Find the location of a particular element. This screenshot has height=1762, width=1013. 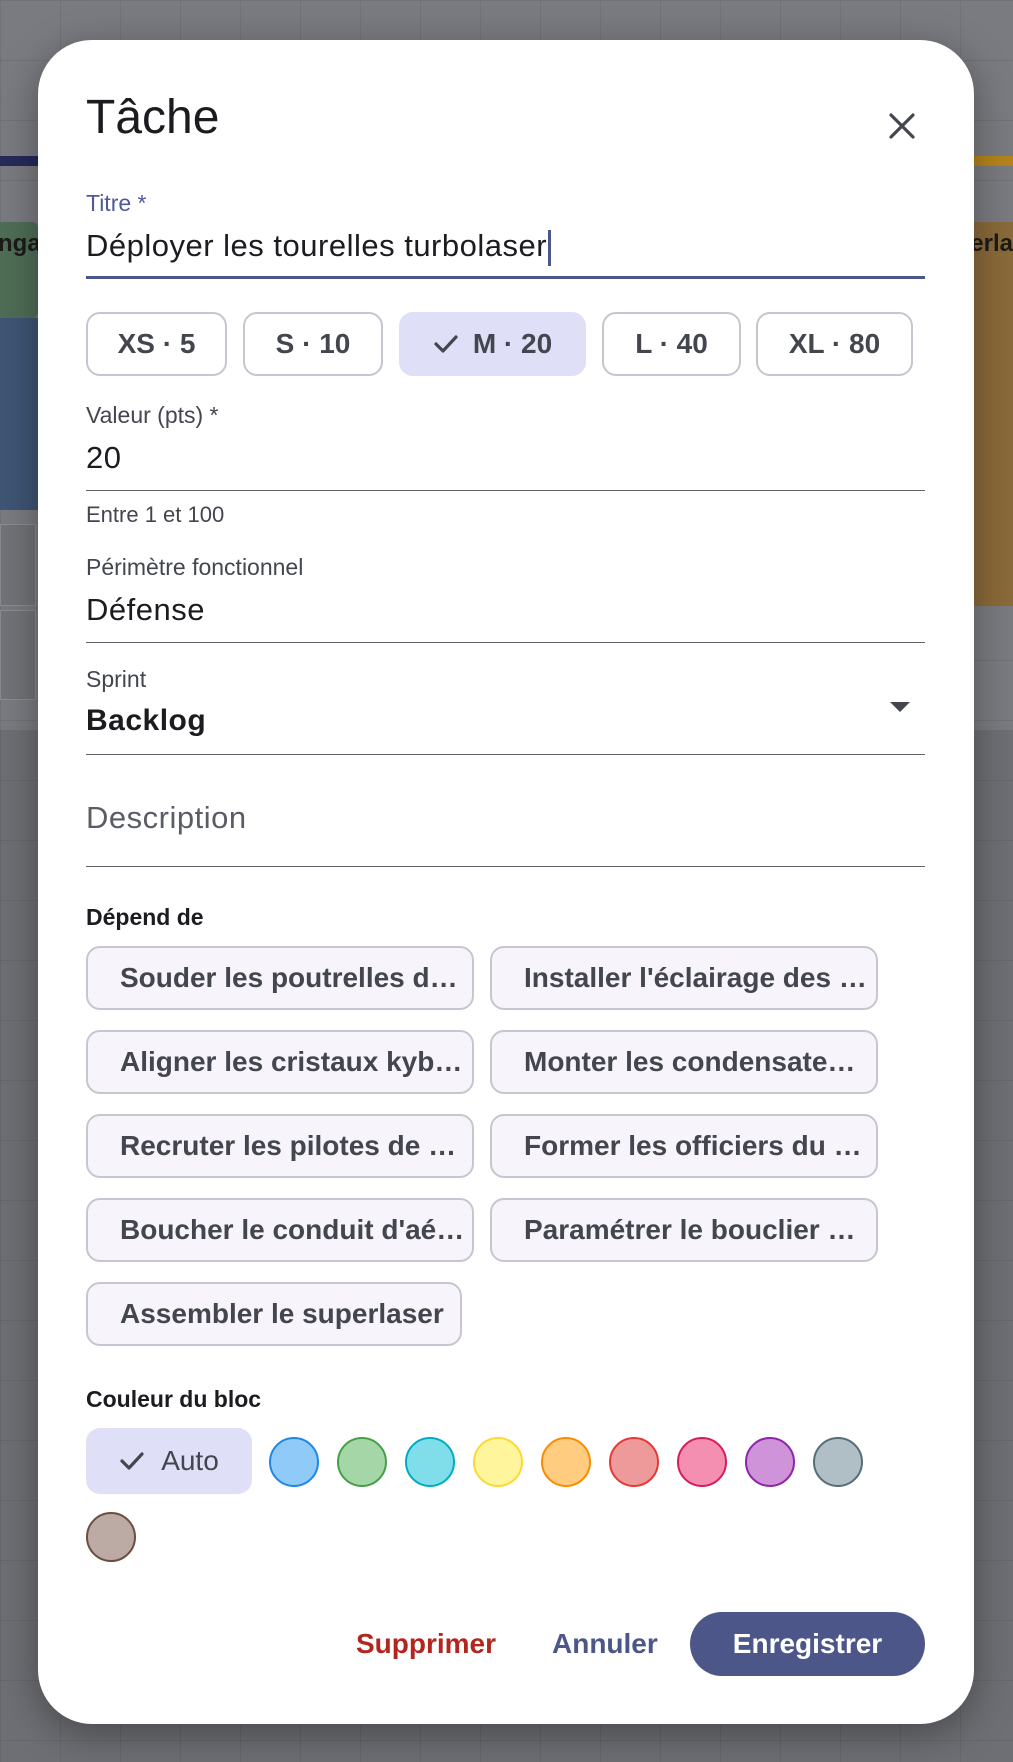

size-chip-label: M · 20 is located at coordinates (512, 343).